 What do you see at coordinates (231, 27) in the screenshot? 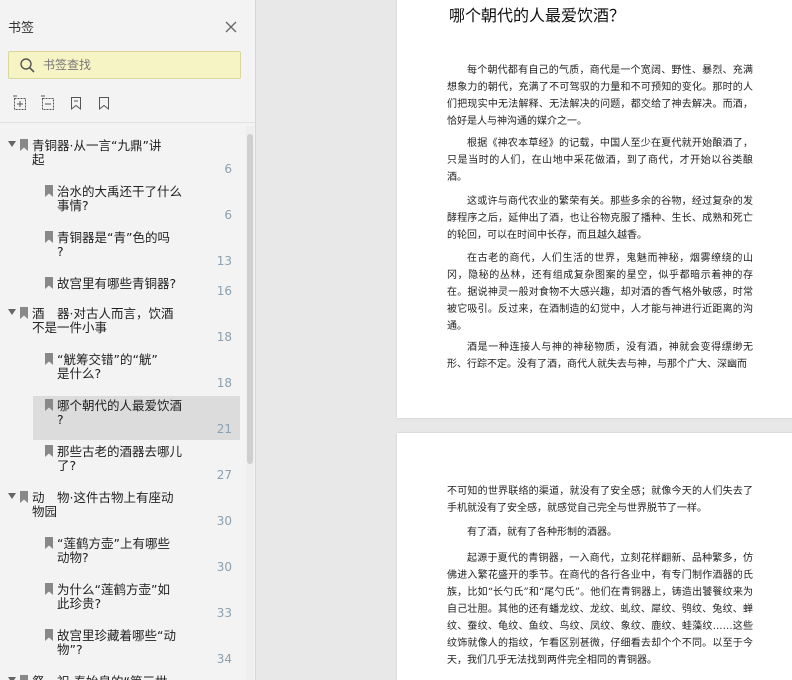
I see `close-icon` at bounding box center [231, 27].